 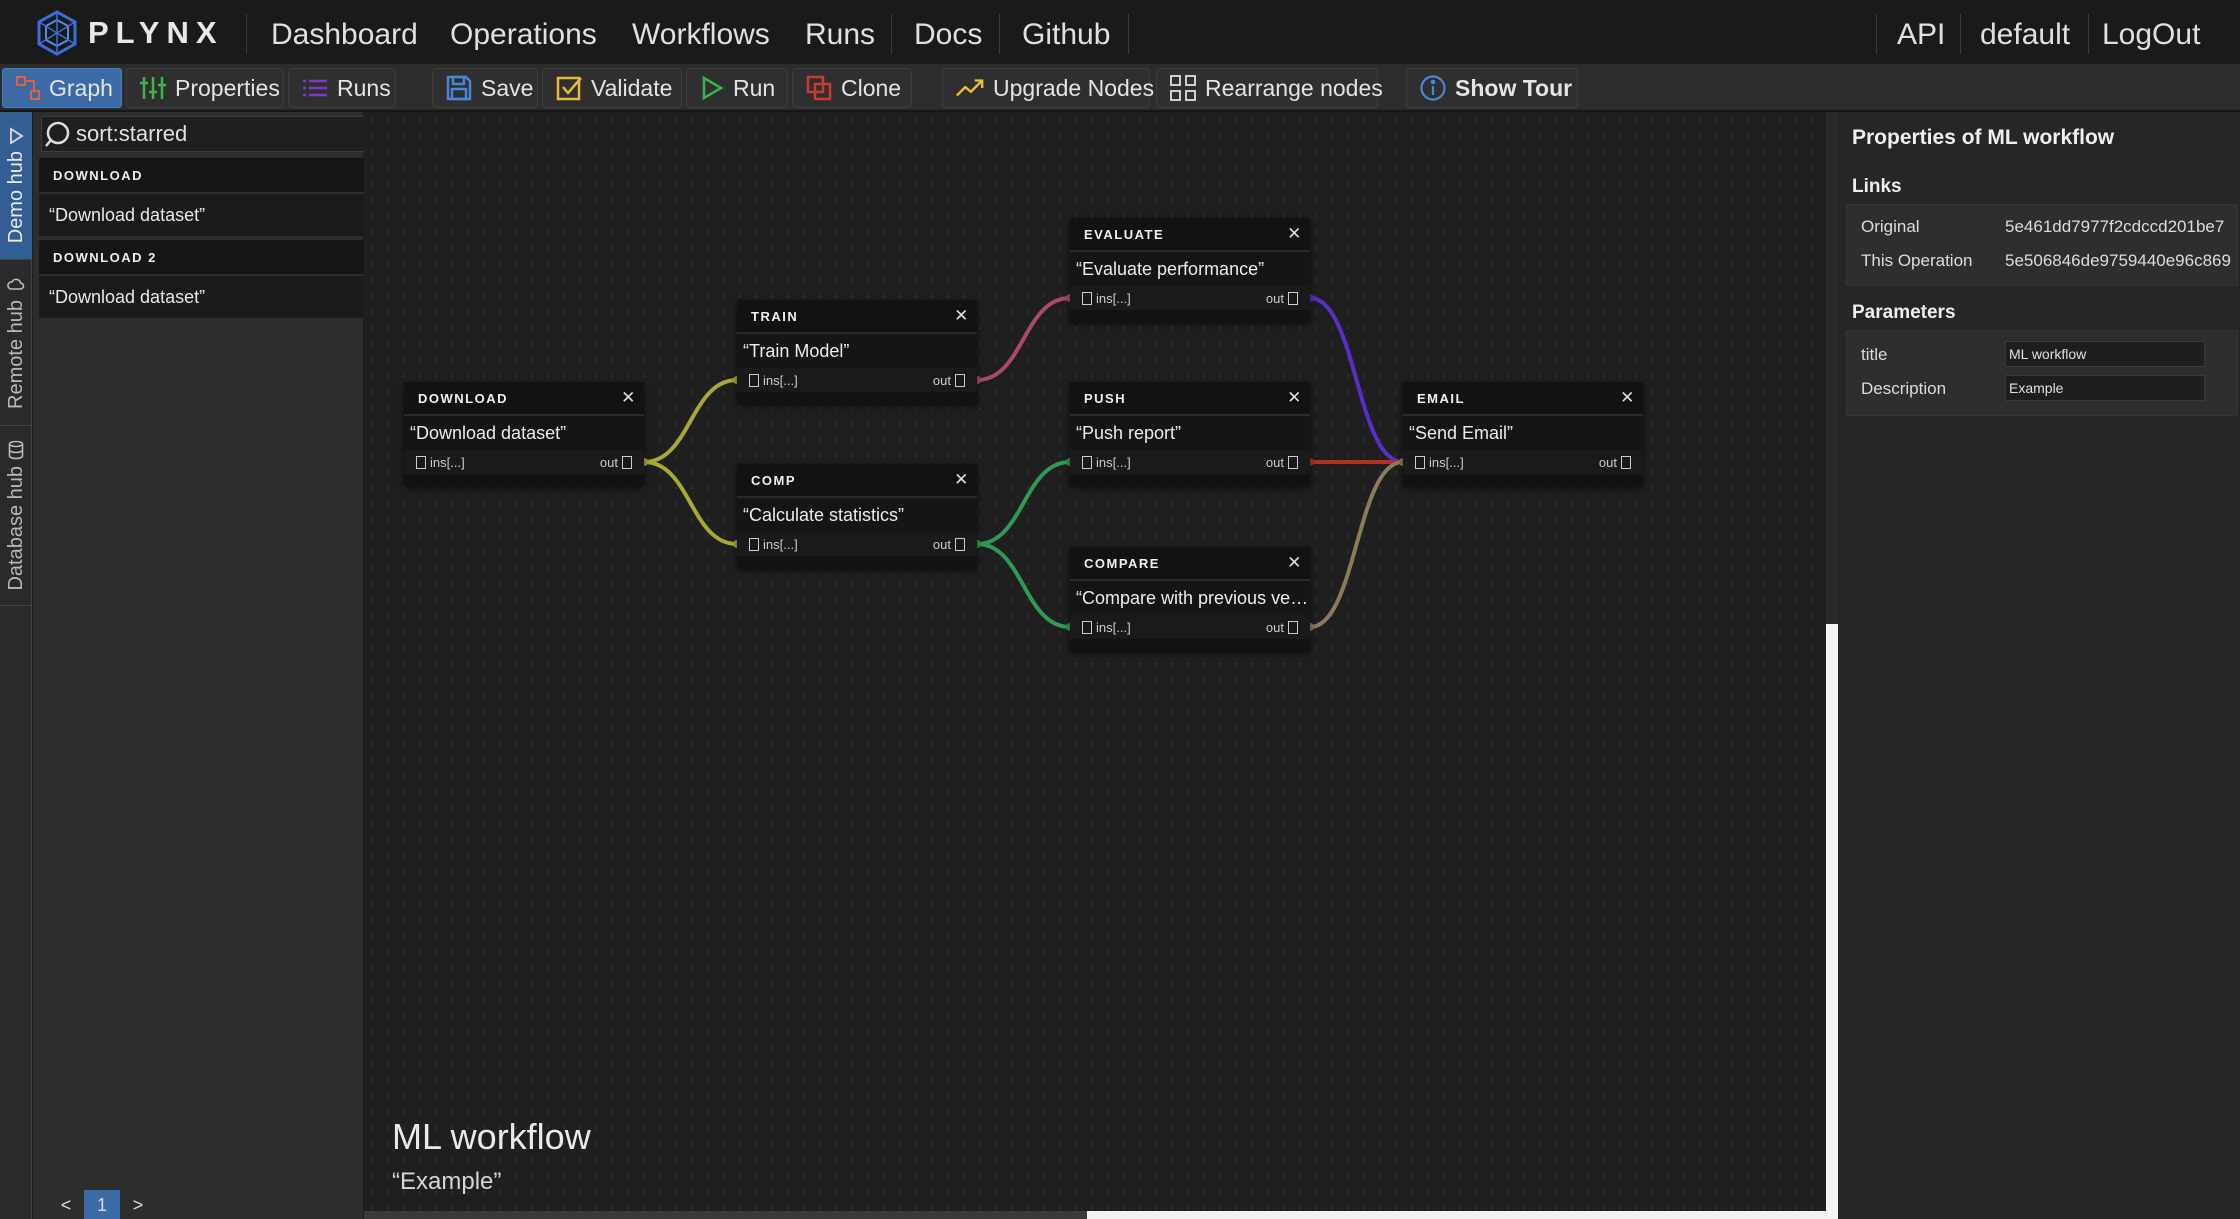 I want to click on nav-operations: Operations, so click(x=523, y=32).